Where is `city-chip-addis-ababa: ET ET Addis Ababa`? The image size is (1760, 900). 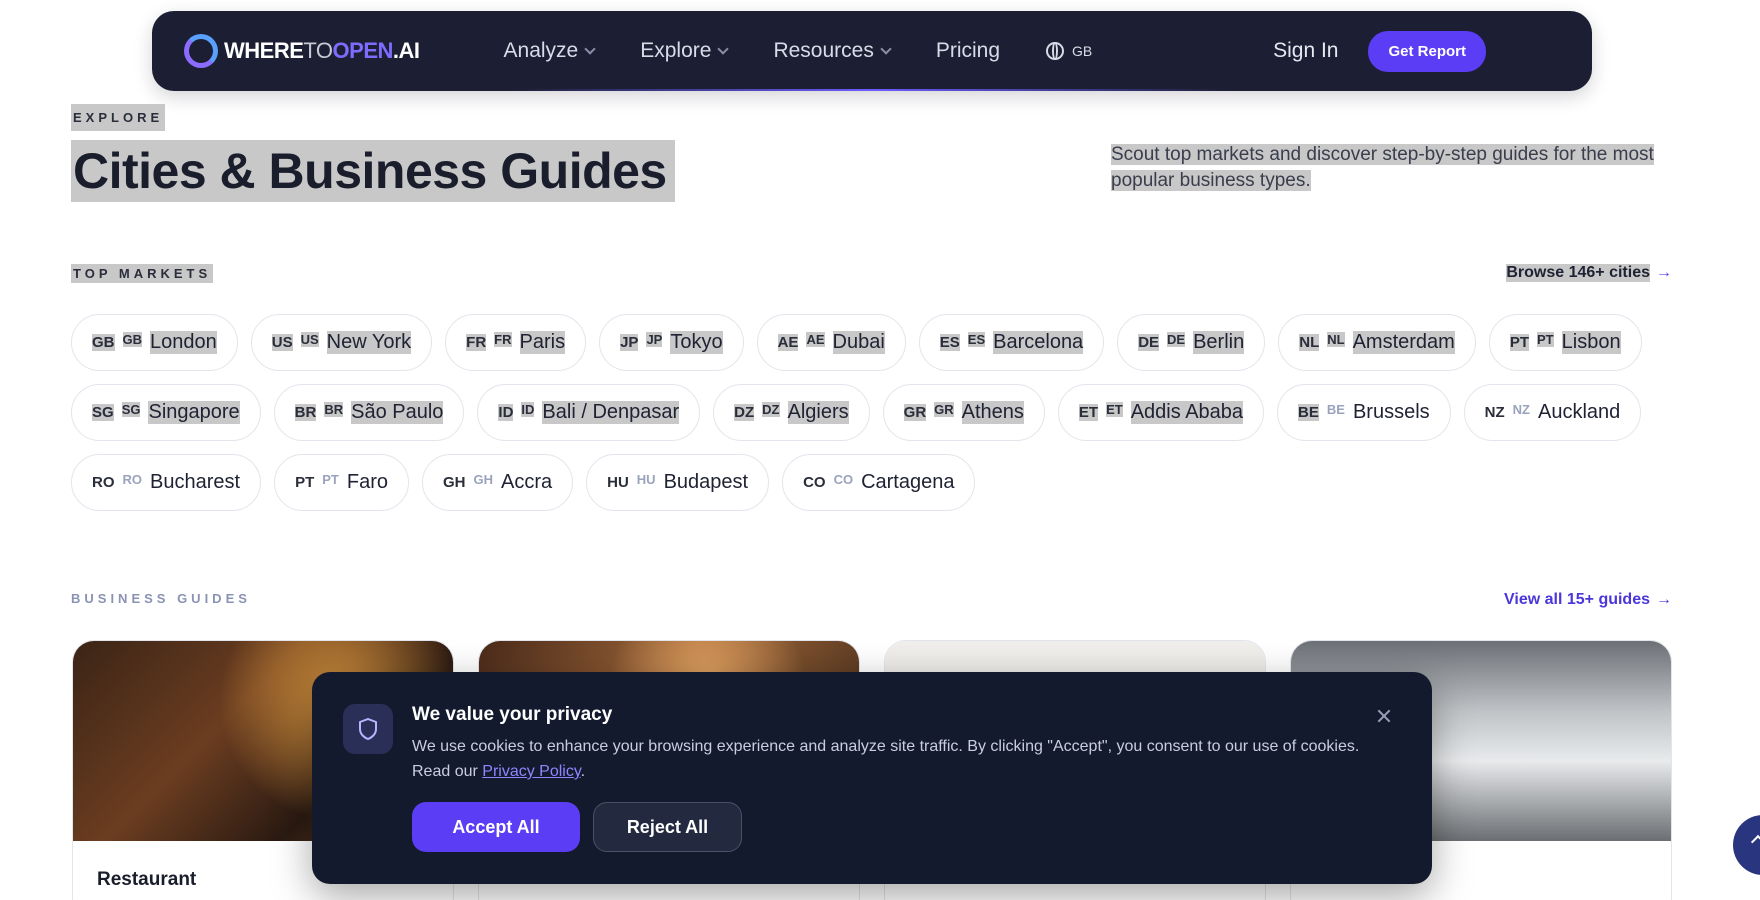 city-chip-addis-ababa: ET ET Addis Ababa is located at coordinates (1161, 412).